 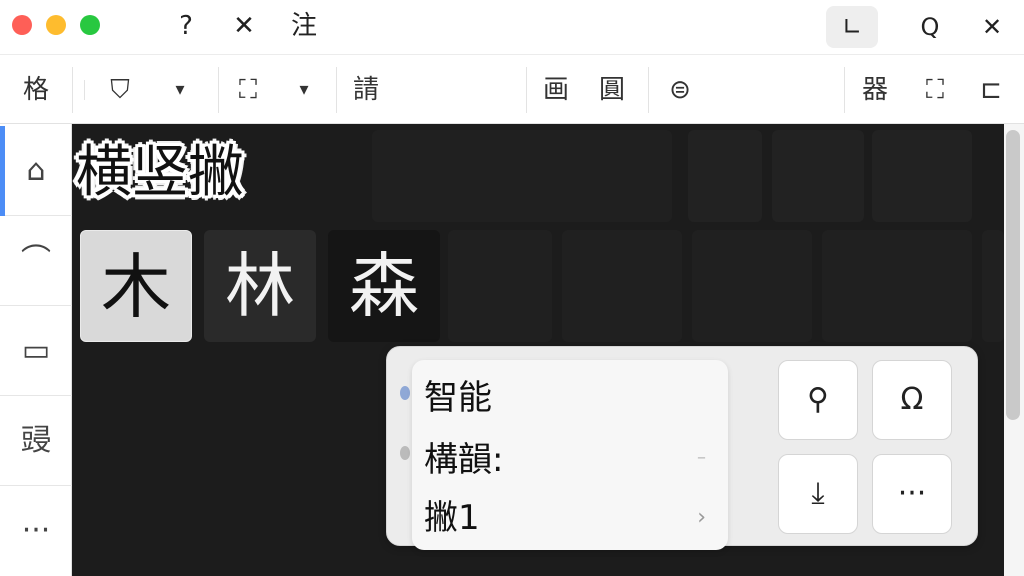 What do you see at coordinates (570, 518) in the screenshot?
I see `menu-item-stroke: 撇1 ›` at bounding box center [570, 518].